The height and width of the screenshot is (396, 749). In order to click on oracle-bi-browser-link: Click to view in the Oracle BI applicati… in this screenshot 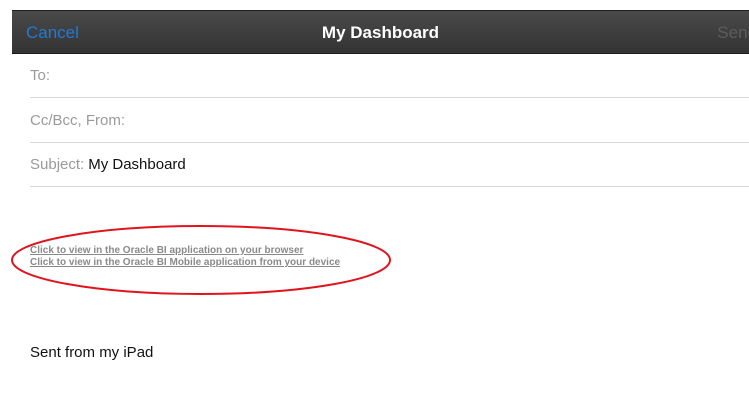, I will do `click(185, 251)`.